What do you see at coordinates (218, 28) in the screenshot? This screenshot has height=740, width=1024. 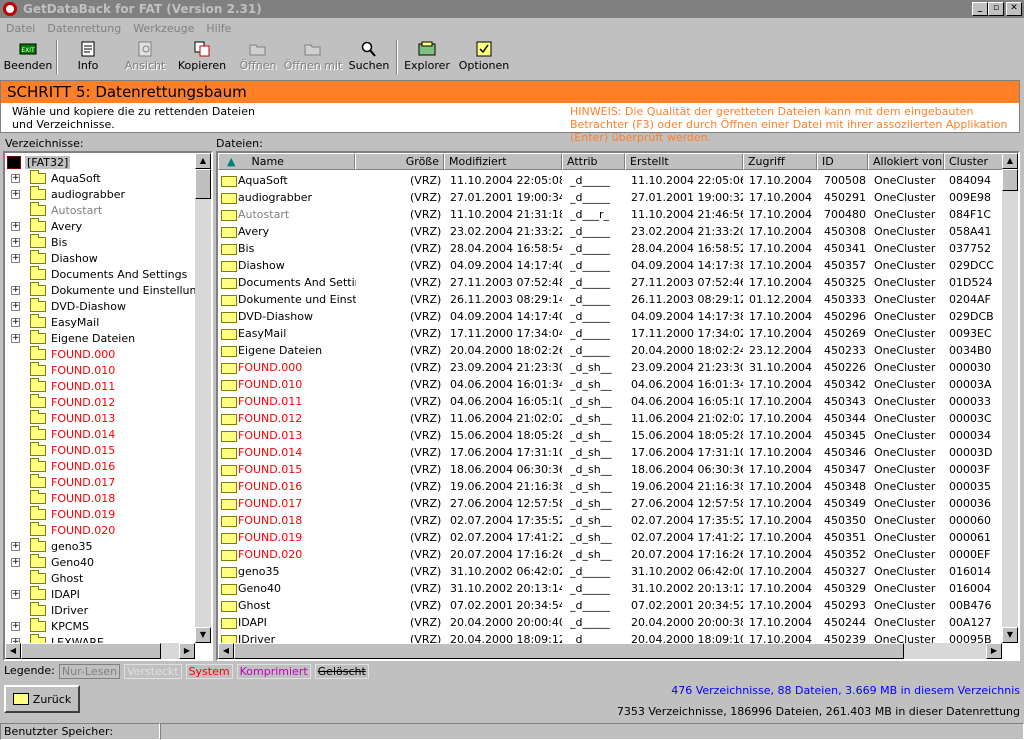 I see `menu-hilfe: Hilfe` at bounding box center [218, 28].